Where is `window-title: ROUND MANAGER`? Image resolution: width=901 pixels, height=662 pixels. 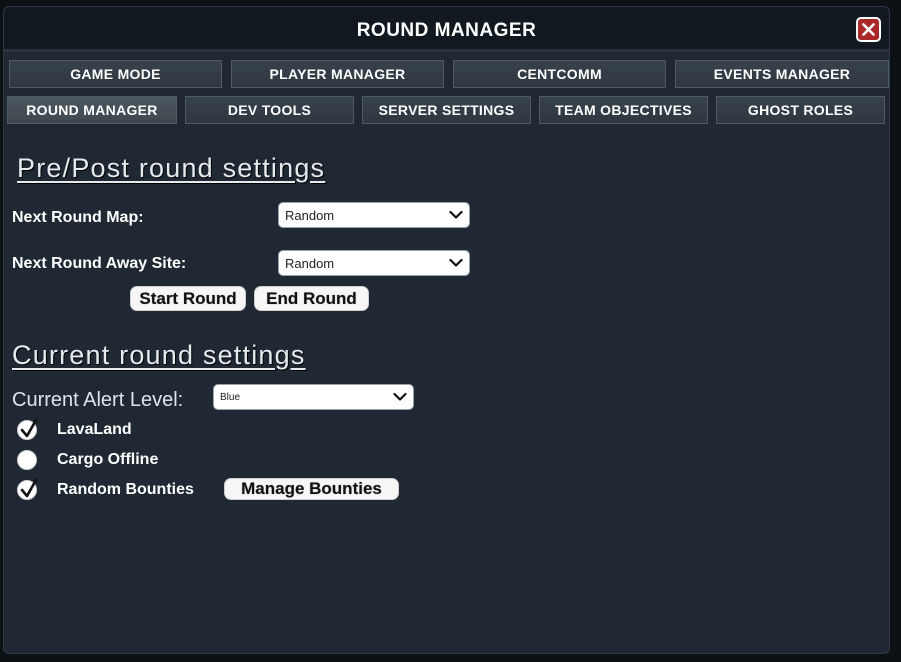 window-title: ROUND MANAGER is located at coordinates (446, 30).